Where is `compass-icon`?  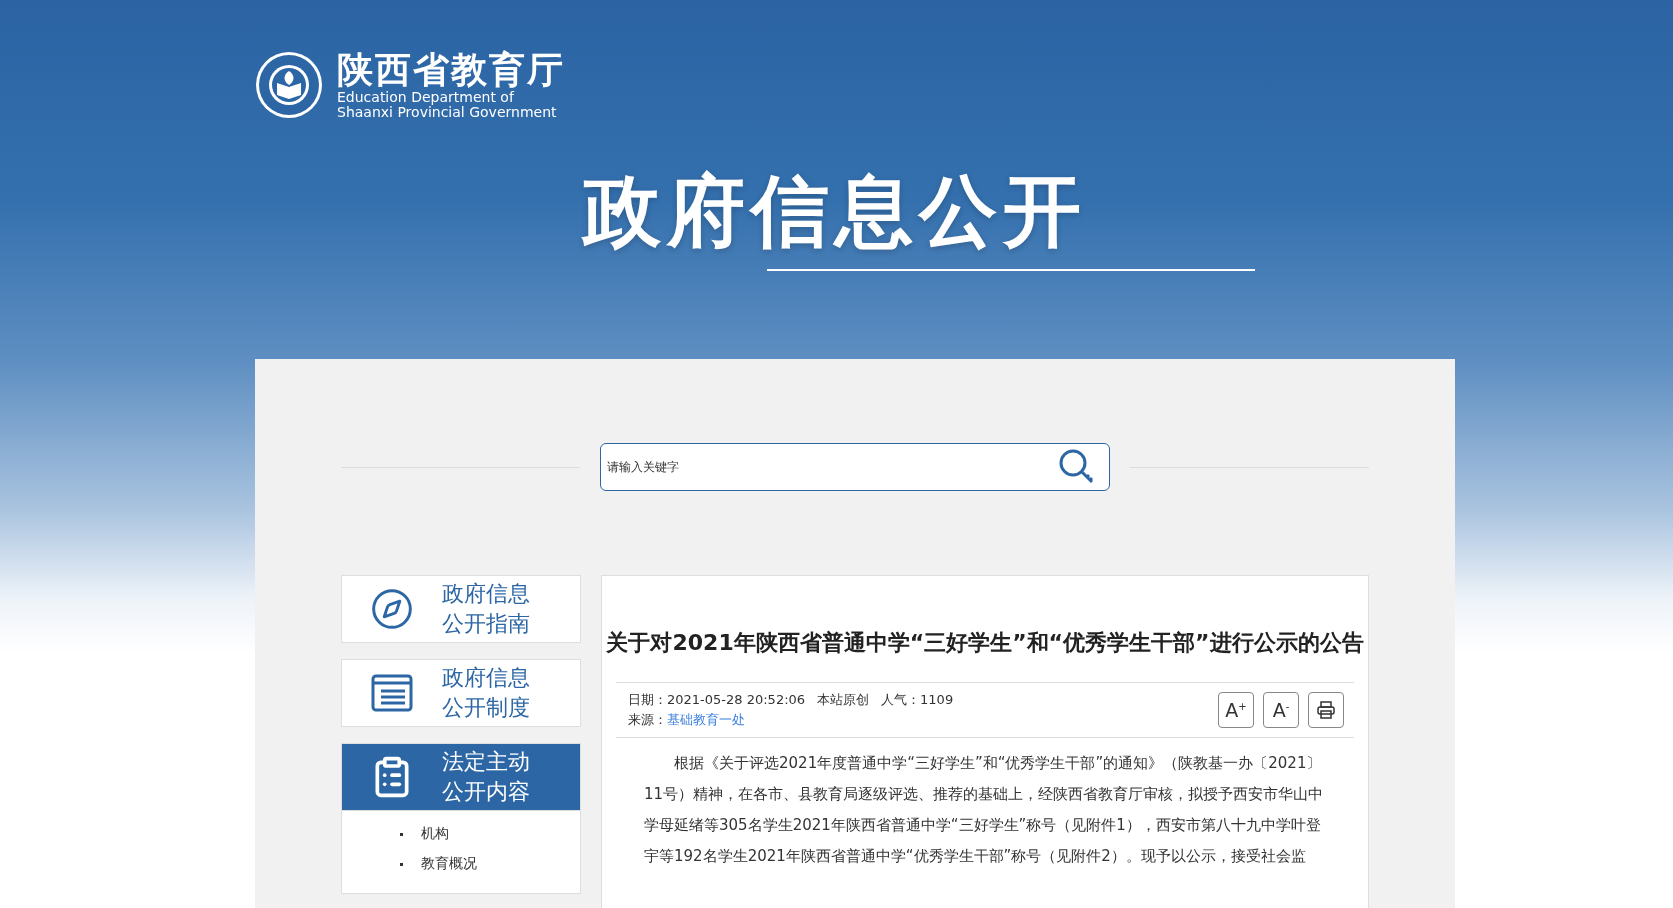 compass-icon is located at coordinates (392, 609).